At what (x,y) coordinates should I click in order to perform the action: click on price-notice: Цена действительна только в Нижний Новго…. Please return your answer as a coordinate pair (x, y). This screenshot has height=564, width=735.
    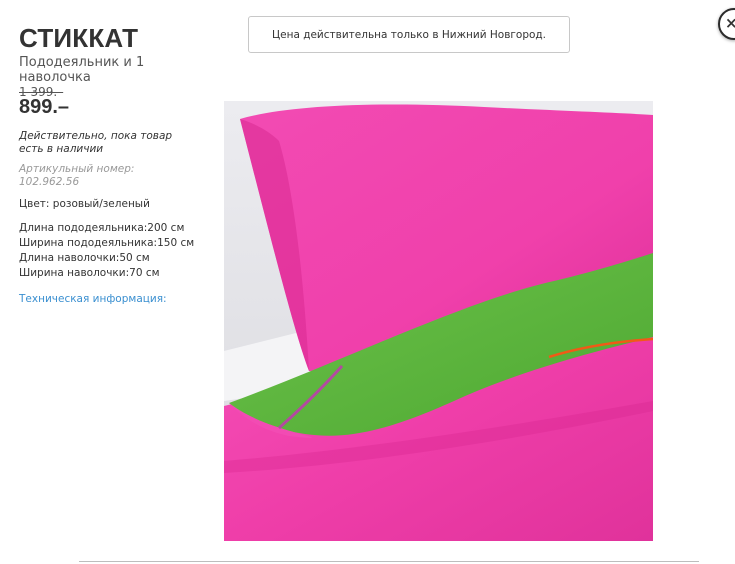
    Looking at the image, I should click on (409, 34).